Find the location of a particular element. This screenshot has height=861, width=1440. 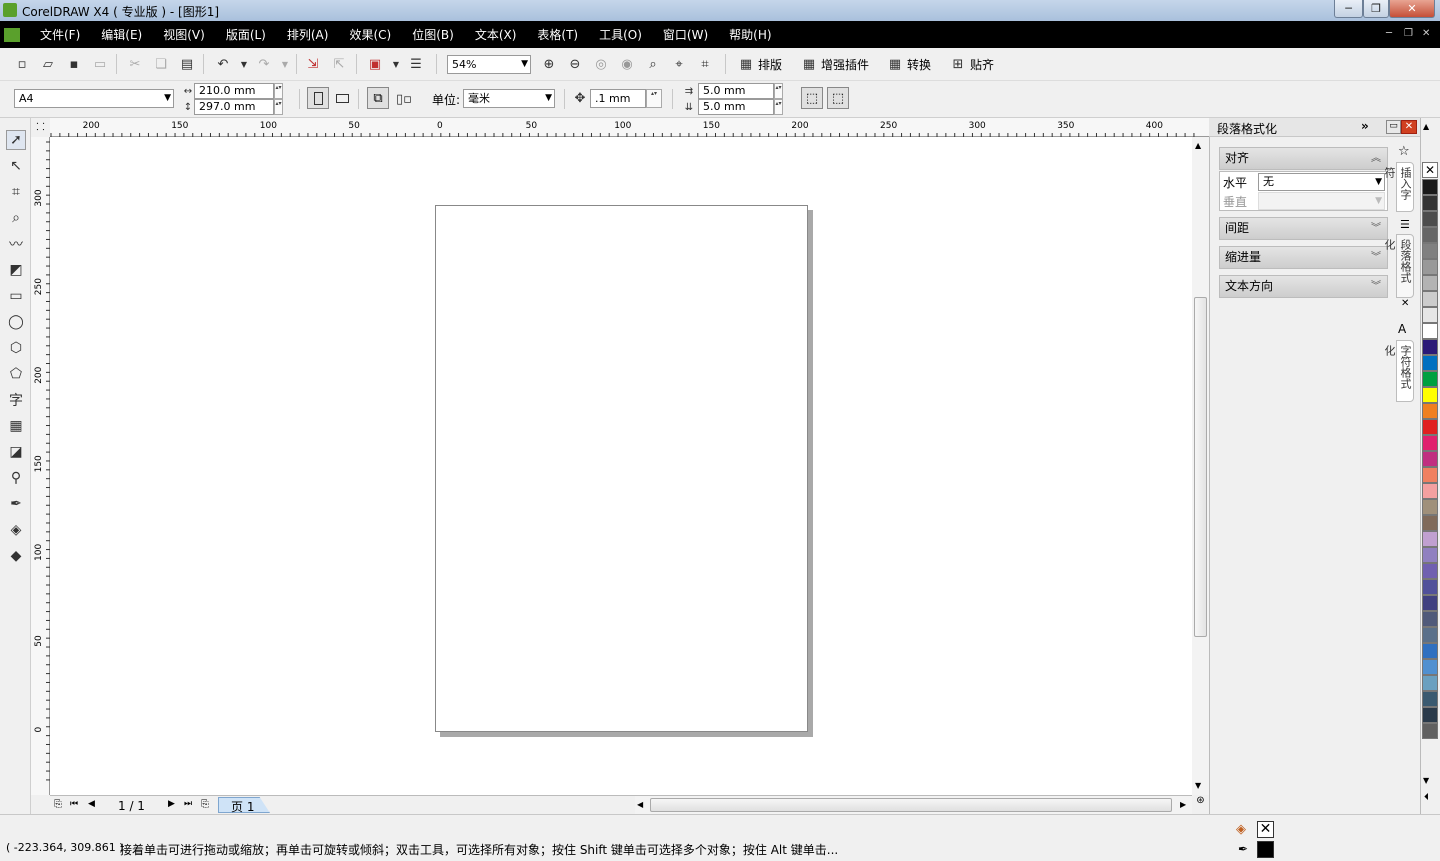

previous-page-icon: ◀ is located at coordinates (91, 804).